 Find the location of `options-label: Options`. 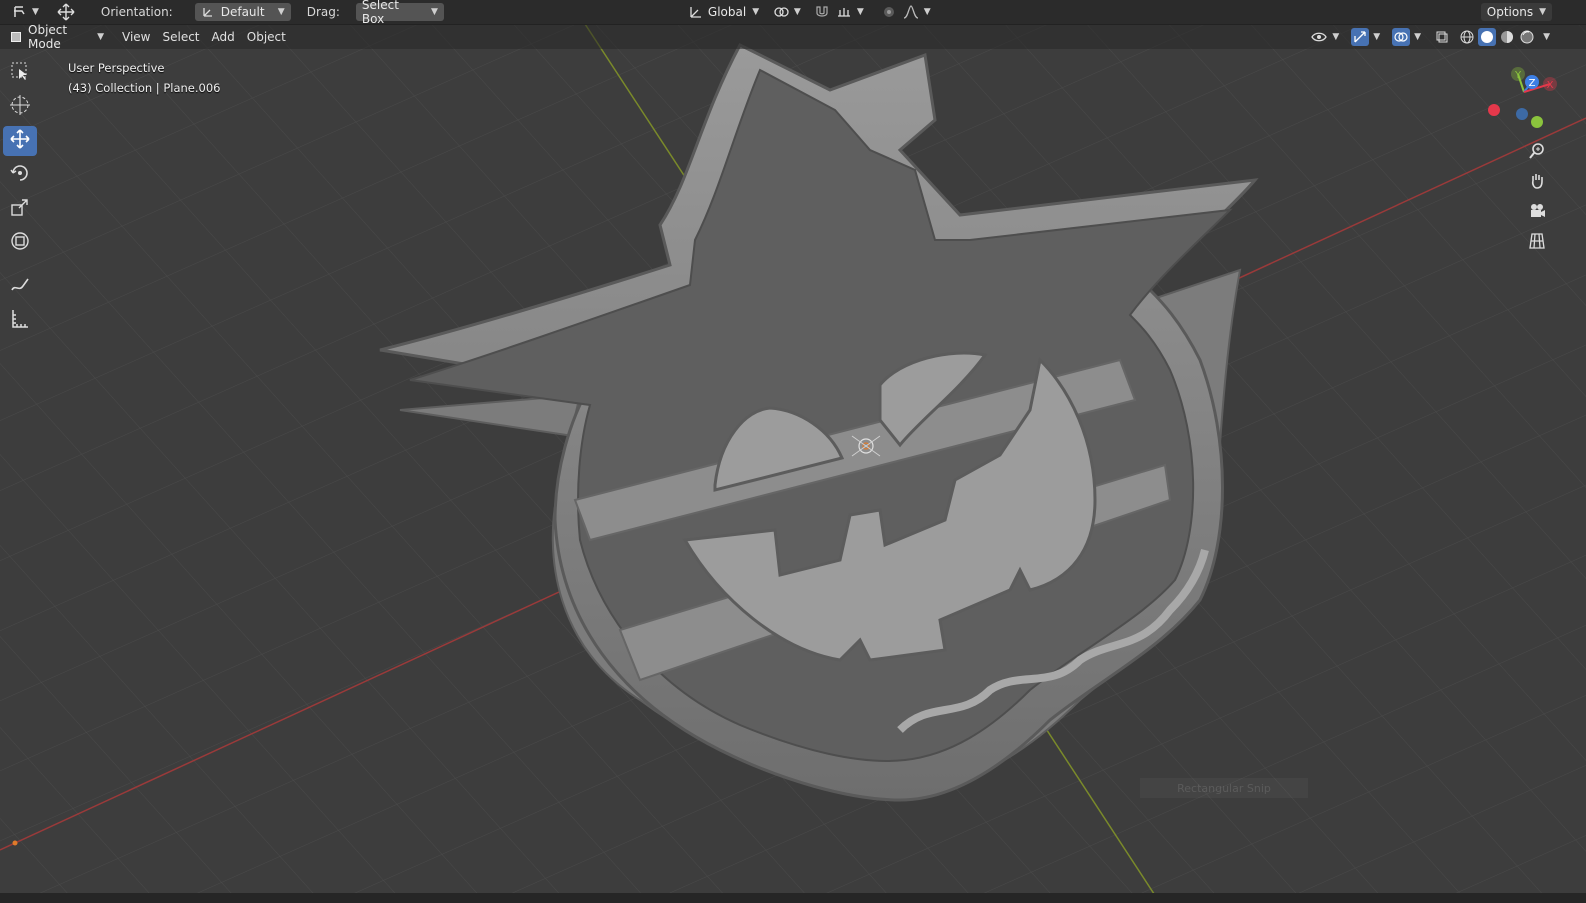

options-label: Options is located at coordinates (1510, 12).